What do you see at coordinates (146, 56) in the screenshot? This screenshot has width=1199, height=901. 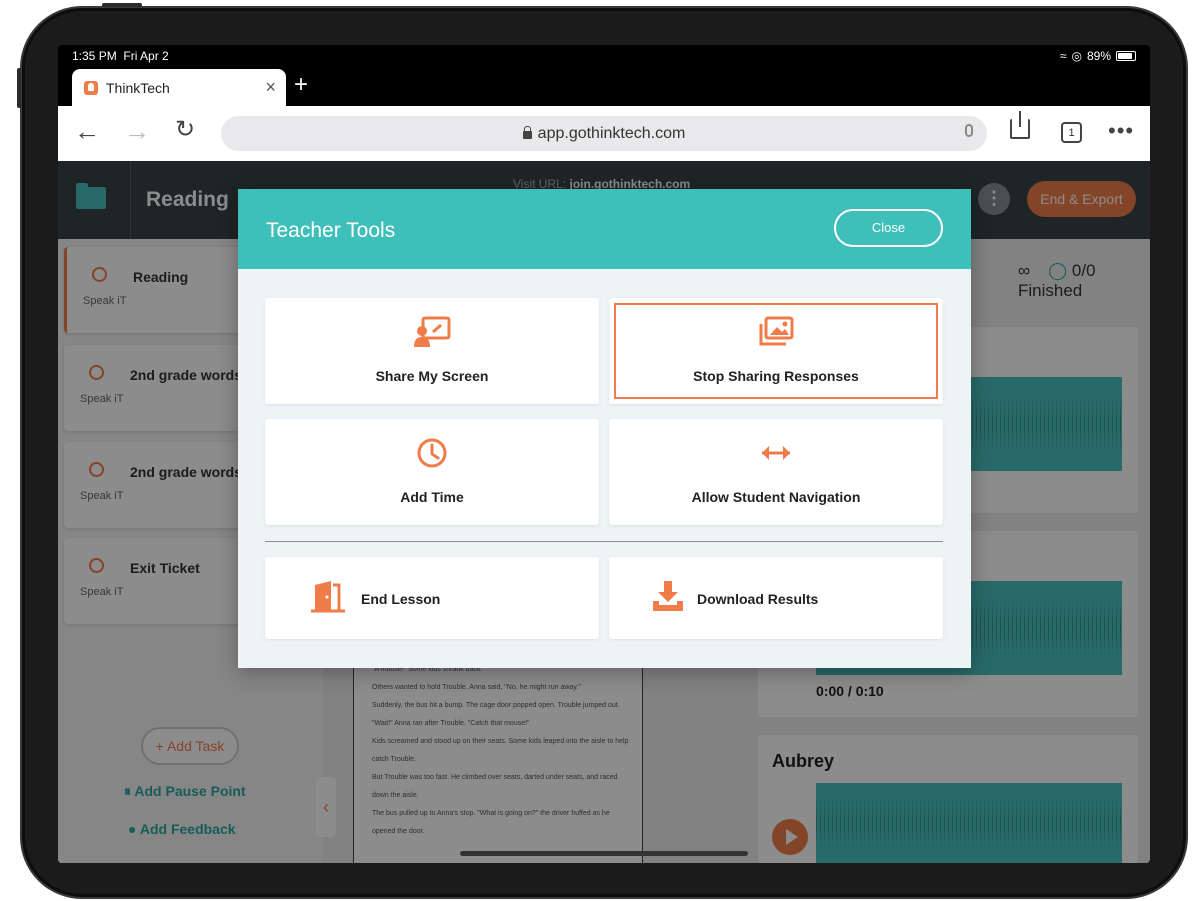 I see `status-date: Fri Apr 2` at bounding box center [146, 56].